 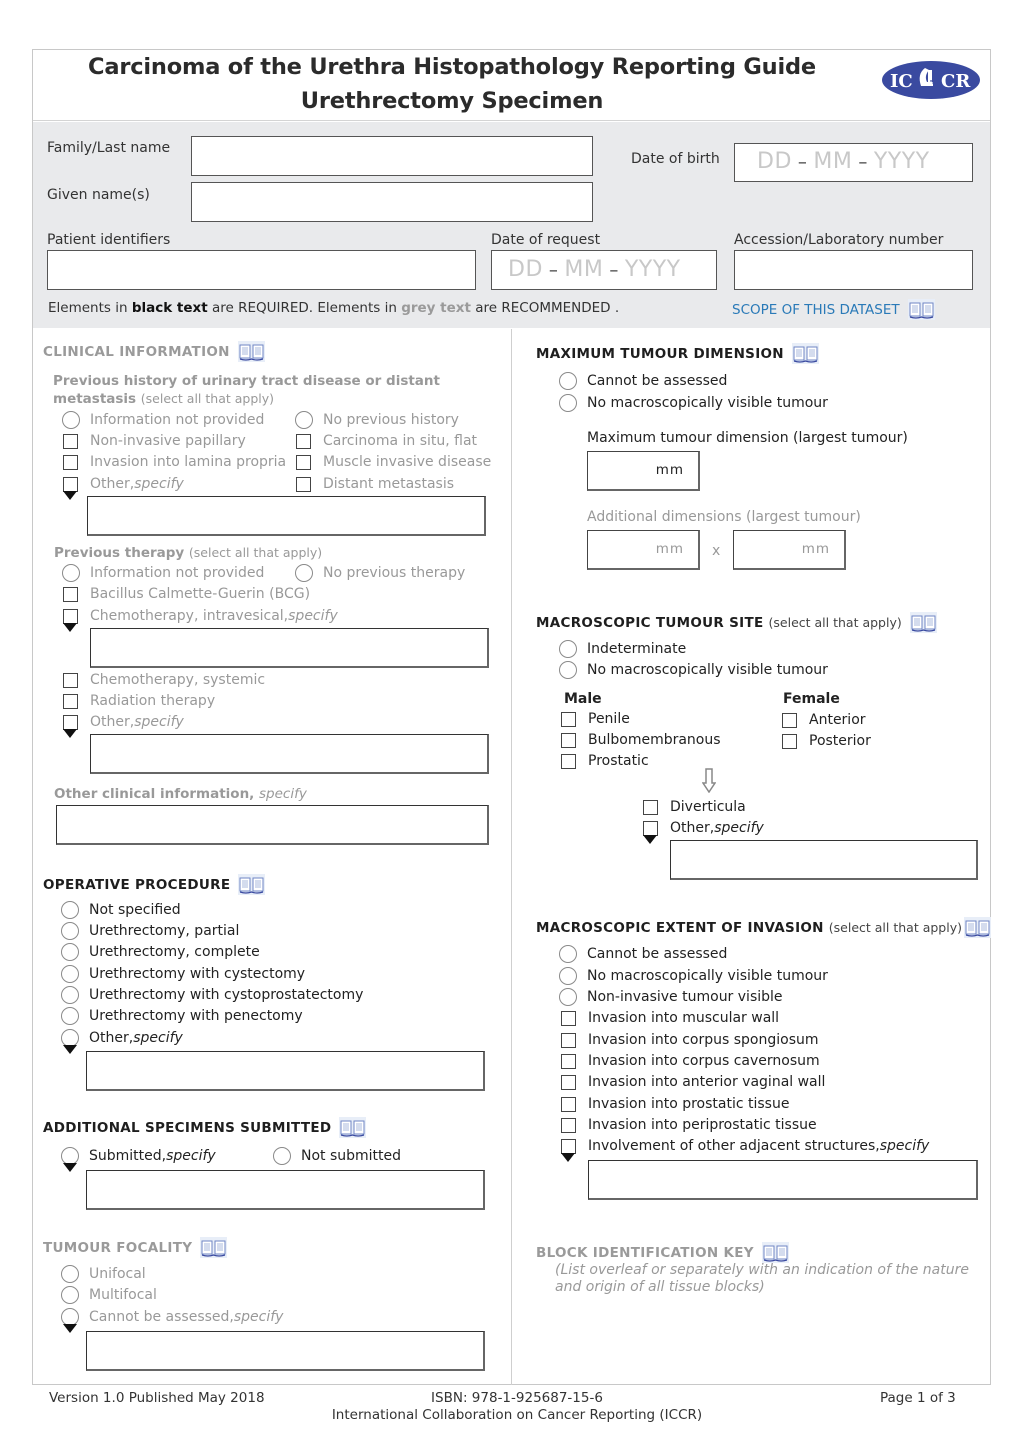 I want to click on given-names-input, so click(x=392, y=202).